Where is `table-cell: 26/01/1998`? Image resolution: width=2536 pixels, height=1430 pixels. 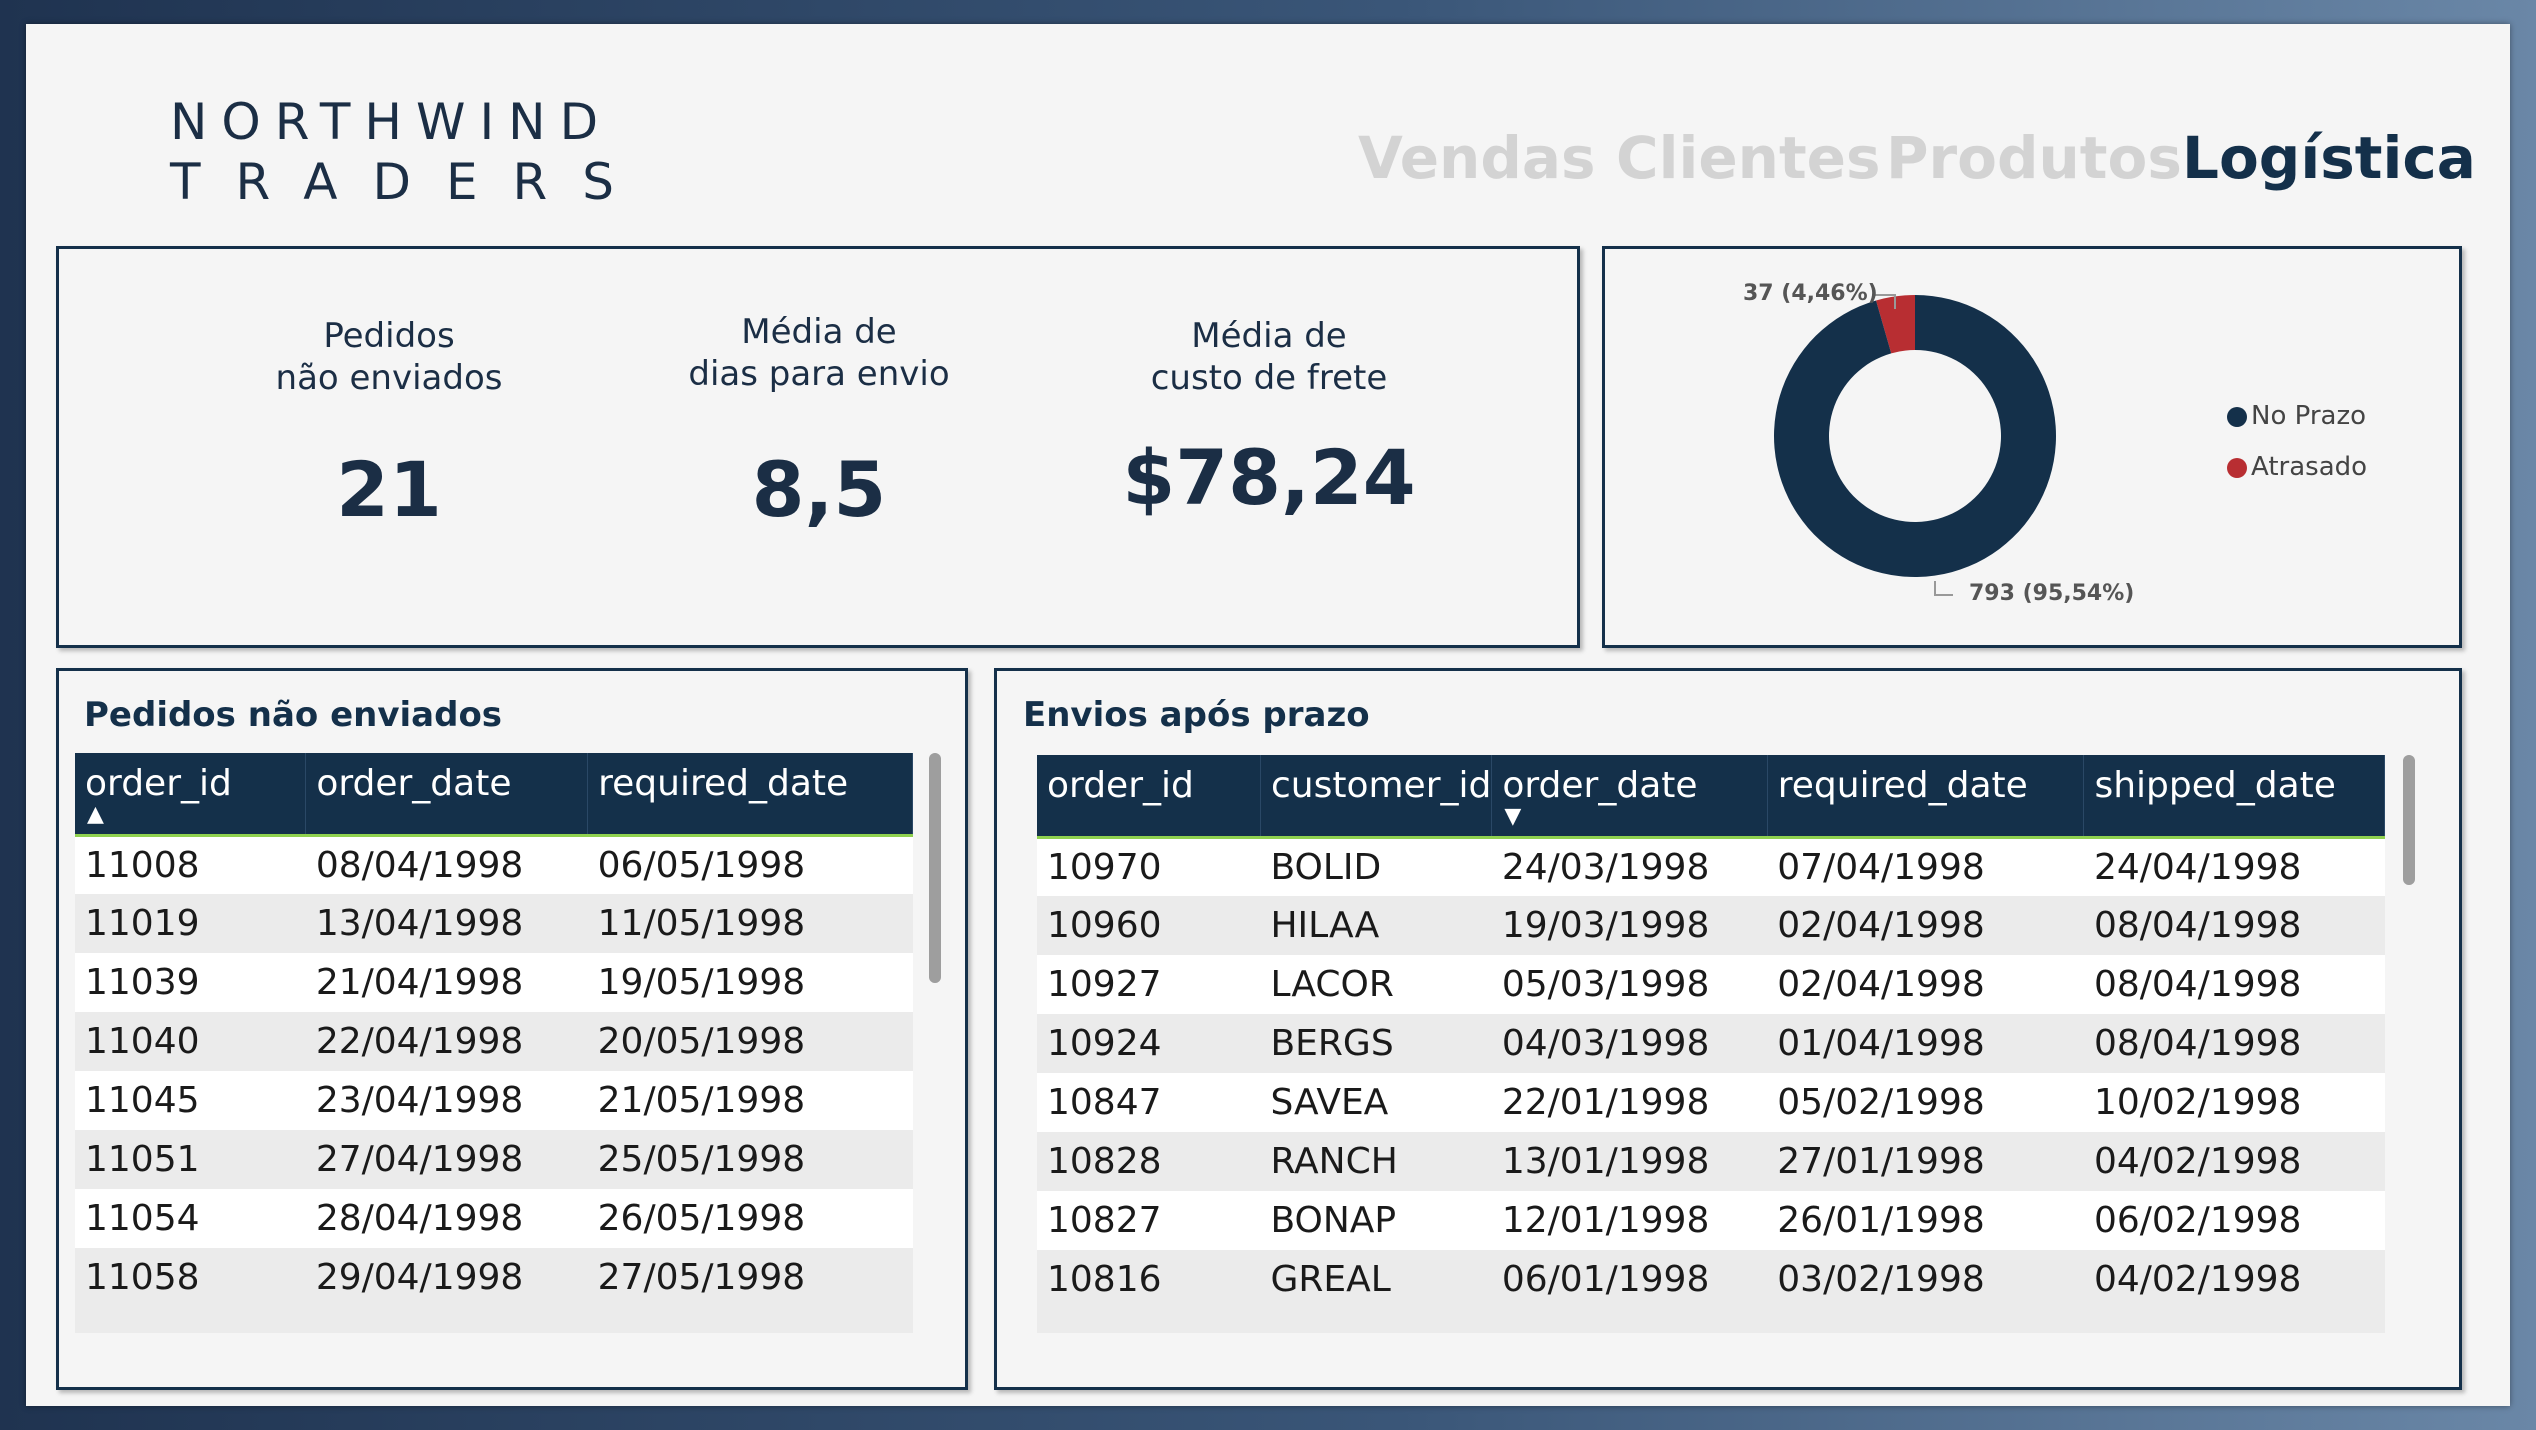 table-cell: 26/01/1998 is located at coordinates (1925, 1220).